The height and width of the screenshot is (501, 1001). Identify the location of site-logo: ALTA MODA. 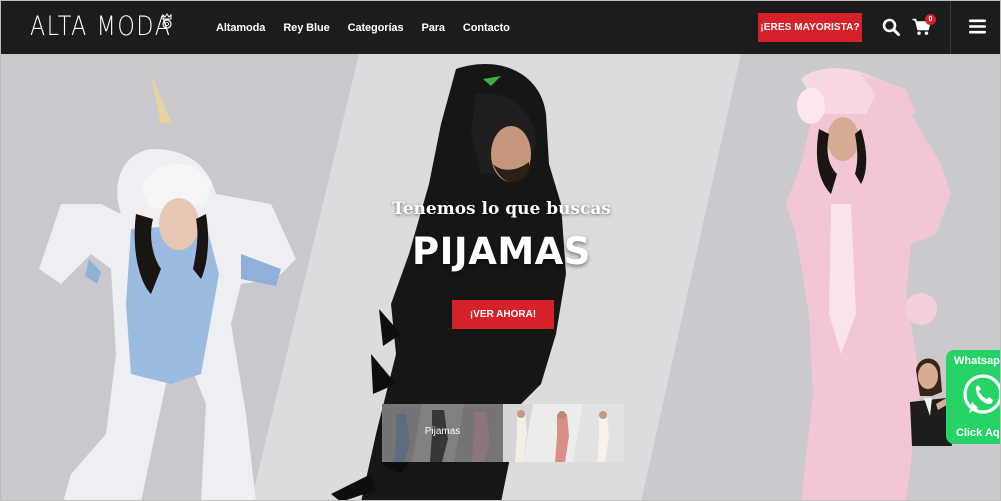
(116, 27).